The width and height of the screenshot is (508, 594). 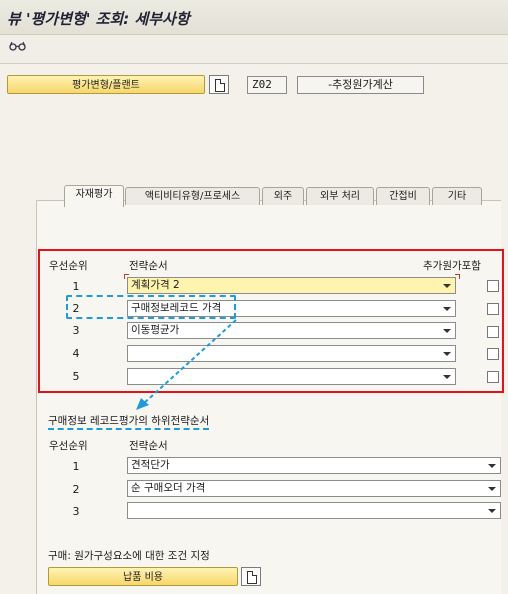 I want to click on sequence-header: 전략순서, so click(x=148, y=266).